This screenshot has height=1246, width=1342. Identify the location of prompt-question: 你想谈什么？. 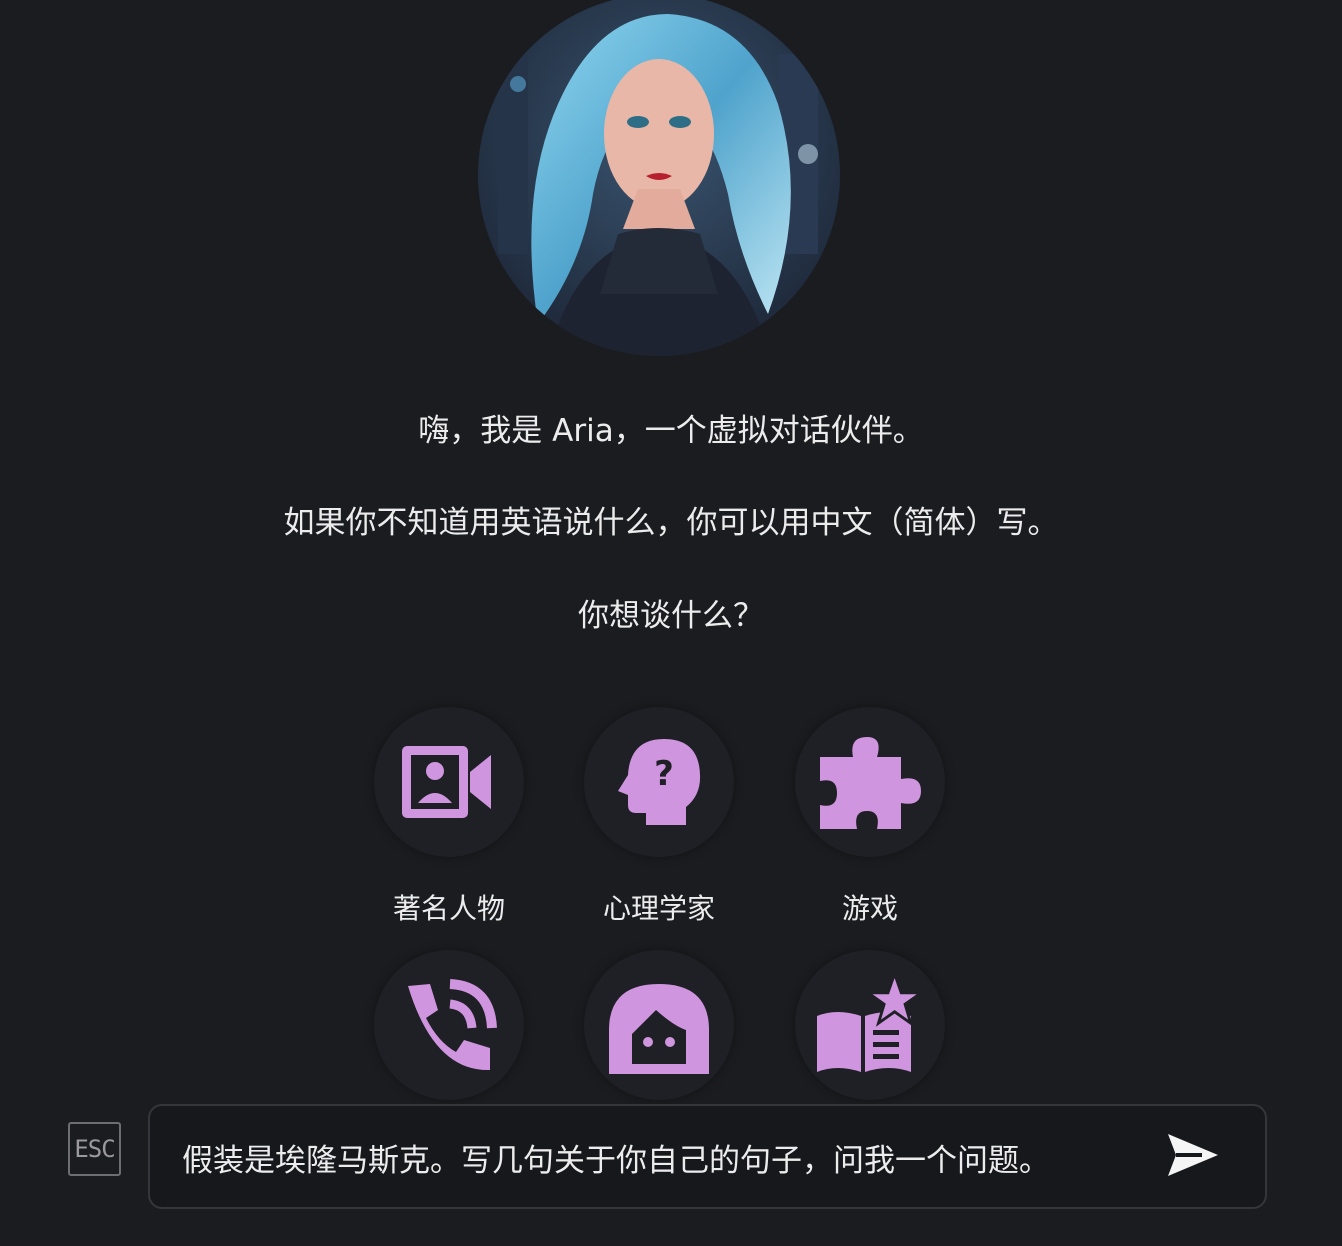
(671, 616).